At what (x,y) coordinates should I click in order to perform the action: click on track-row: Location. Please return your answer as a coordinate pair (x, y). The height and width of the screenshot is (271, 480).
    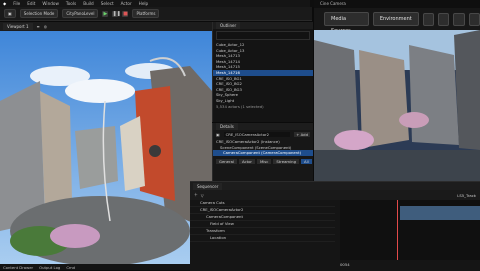
    Looking at the image, I should click on (262, 238).